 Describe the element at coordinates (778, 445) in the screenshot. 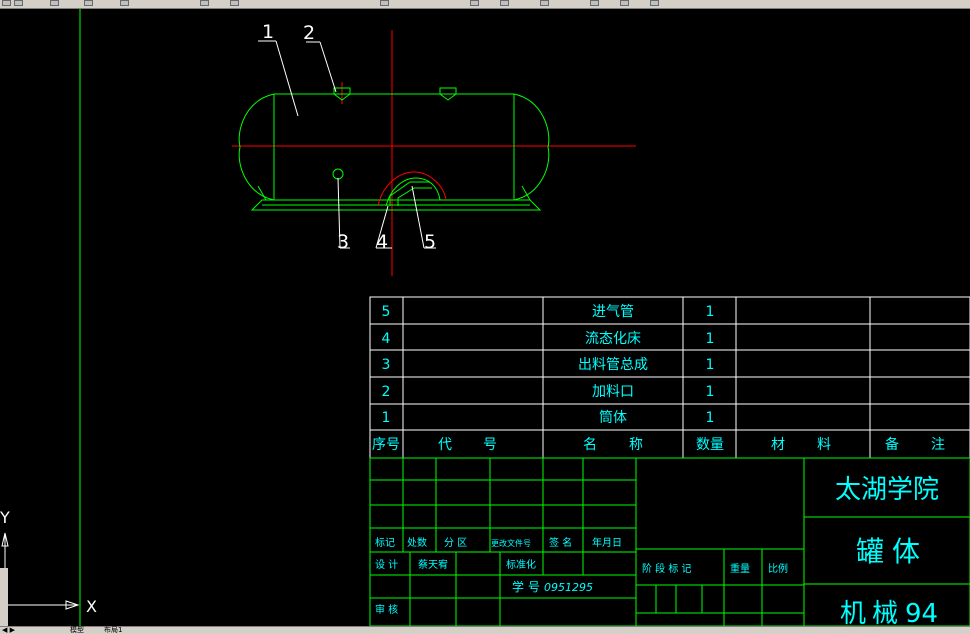

I see `header-mat-a: 材` at that location.